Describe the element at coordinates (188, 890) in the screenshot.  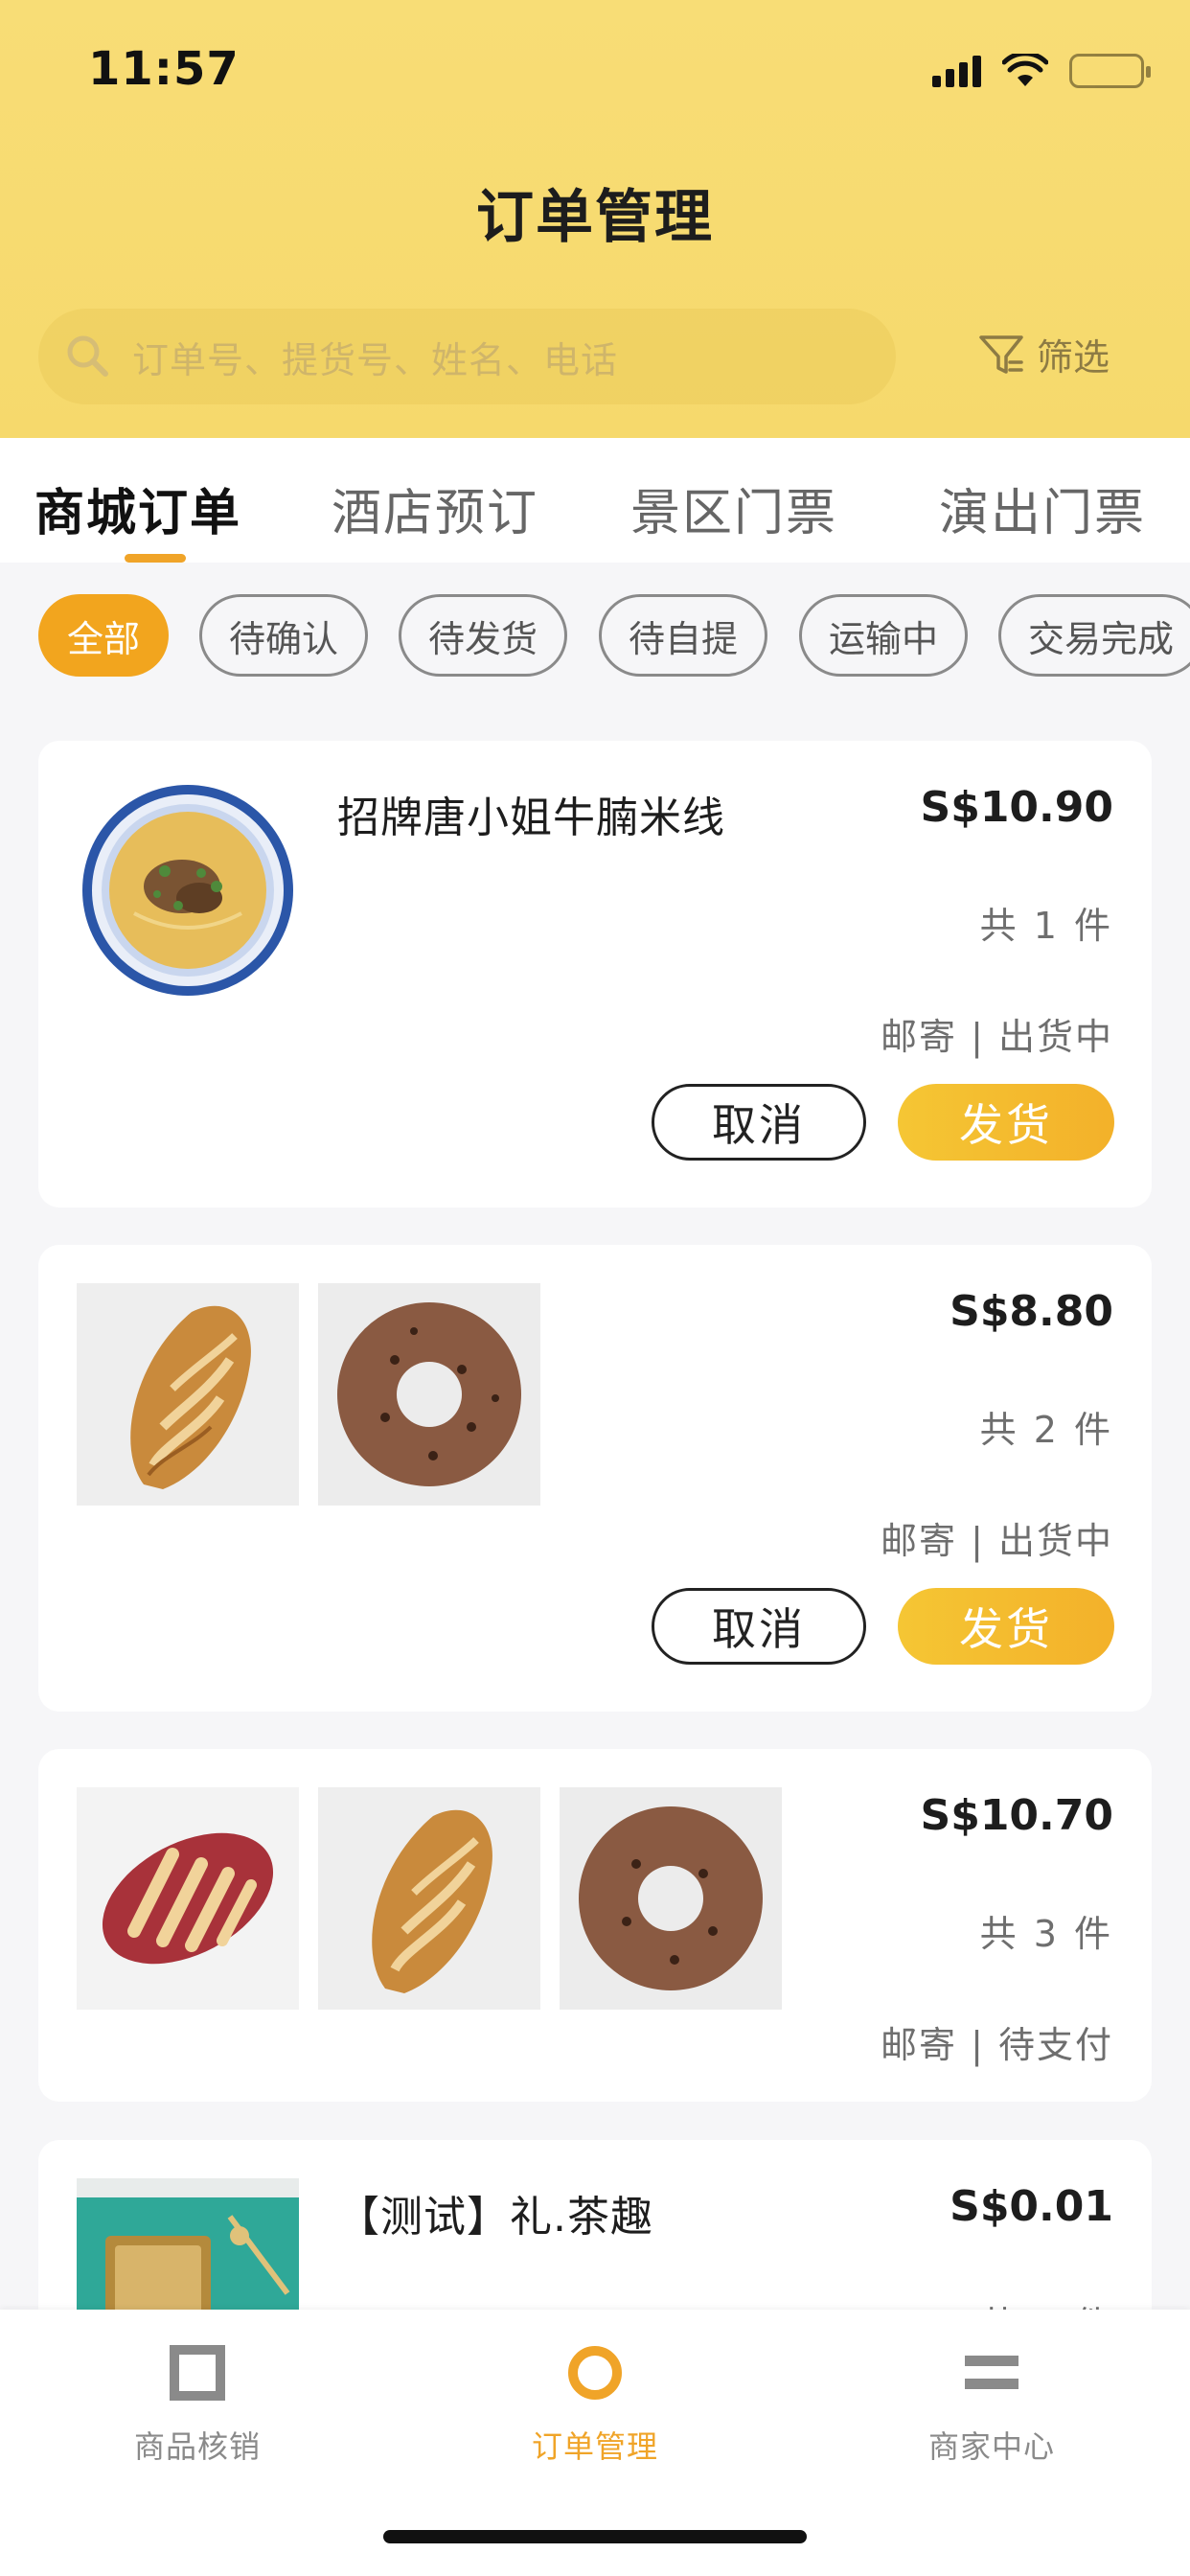
I see `noodle-bowl-icon` at that location.